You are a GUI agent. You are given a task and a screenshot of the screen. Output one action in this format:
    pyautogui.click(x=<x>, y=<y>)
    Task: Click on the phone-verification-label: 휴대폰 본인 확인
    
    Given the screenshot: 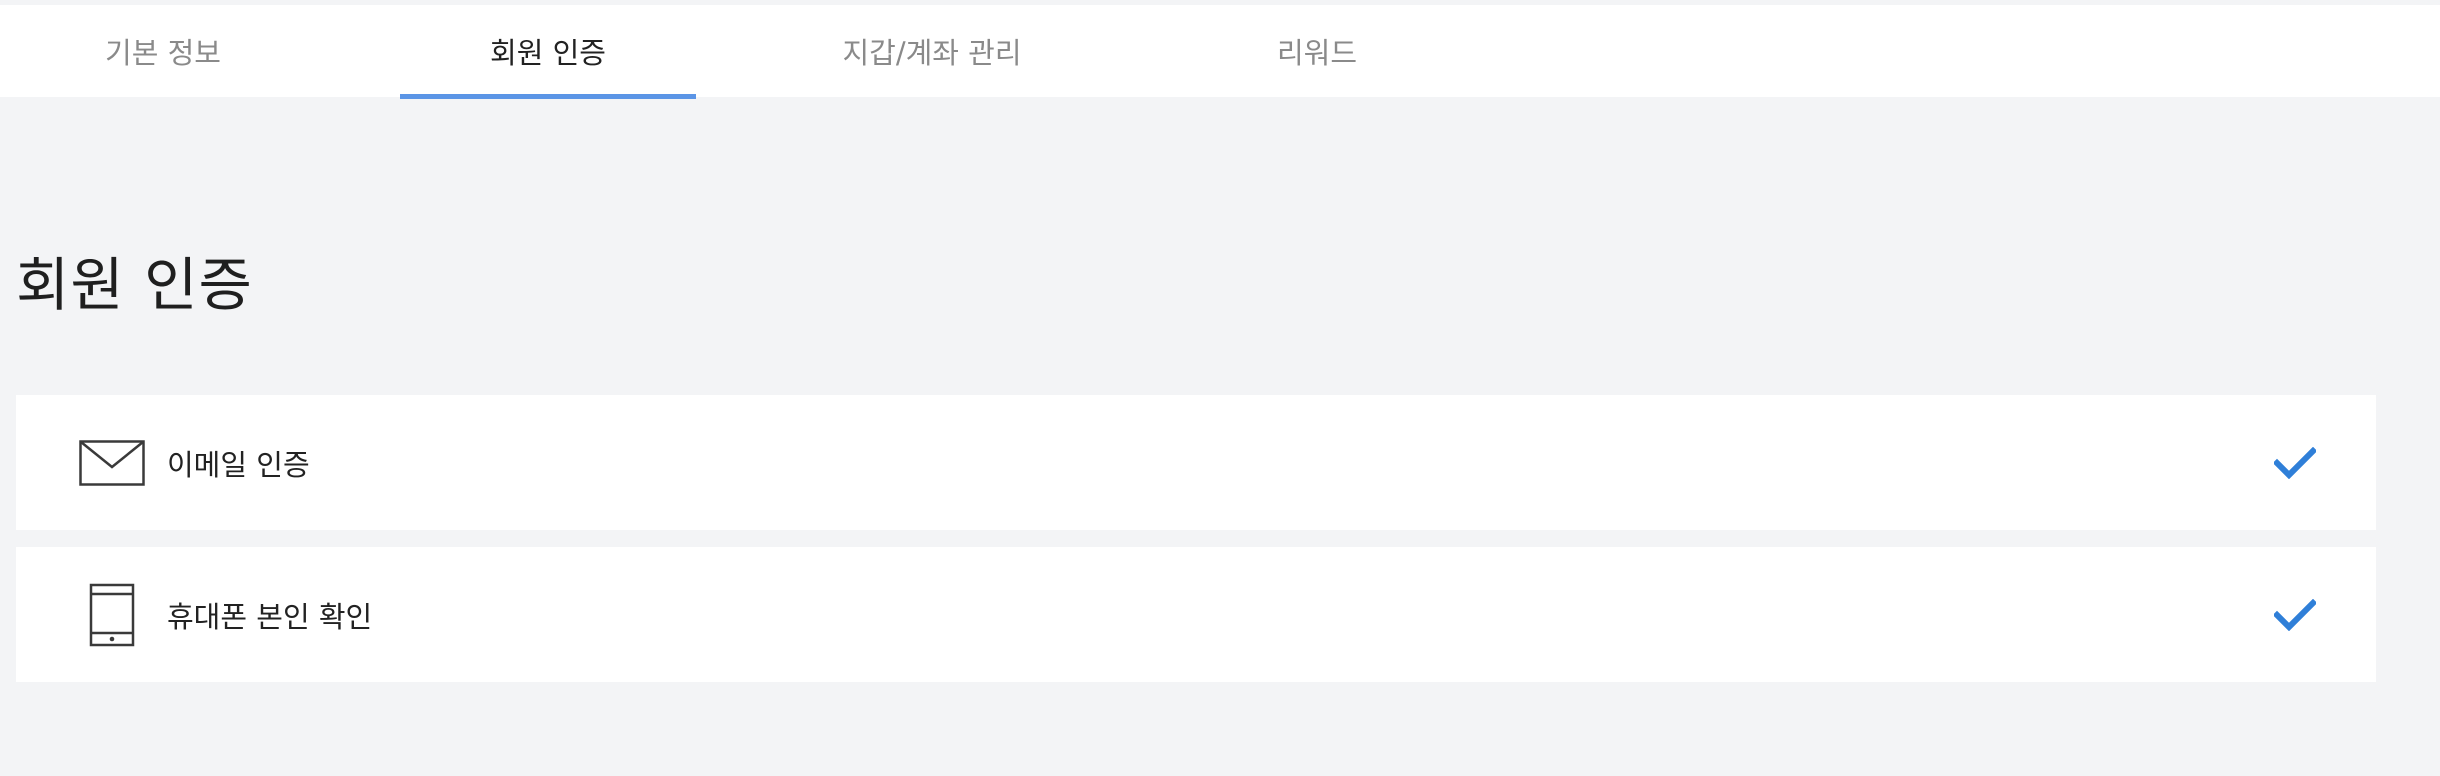 What is the action you would take?
    pyautogui.click(x=270, y=616)
    